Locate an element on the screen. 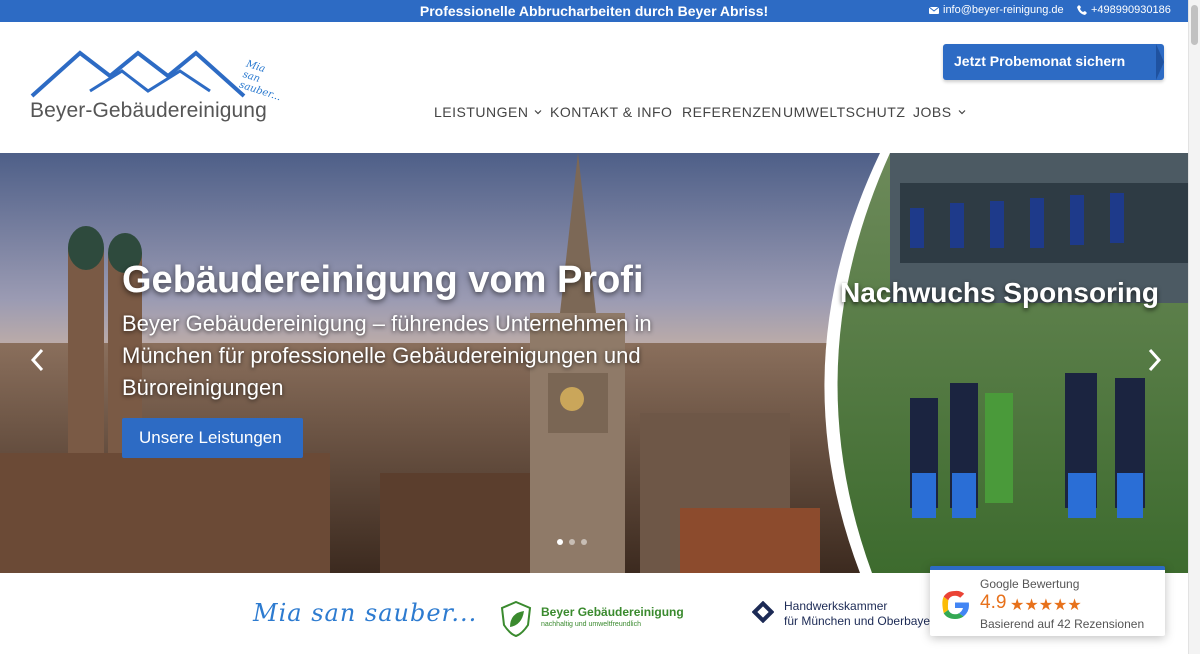 This screenshot has width=1200, height=654. hero-title: Gebäudereinigung vom Profi is located at coordinates (383, 280).